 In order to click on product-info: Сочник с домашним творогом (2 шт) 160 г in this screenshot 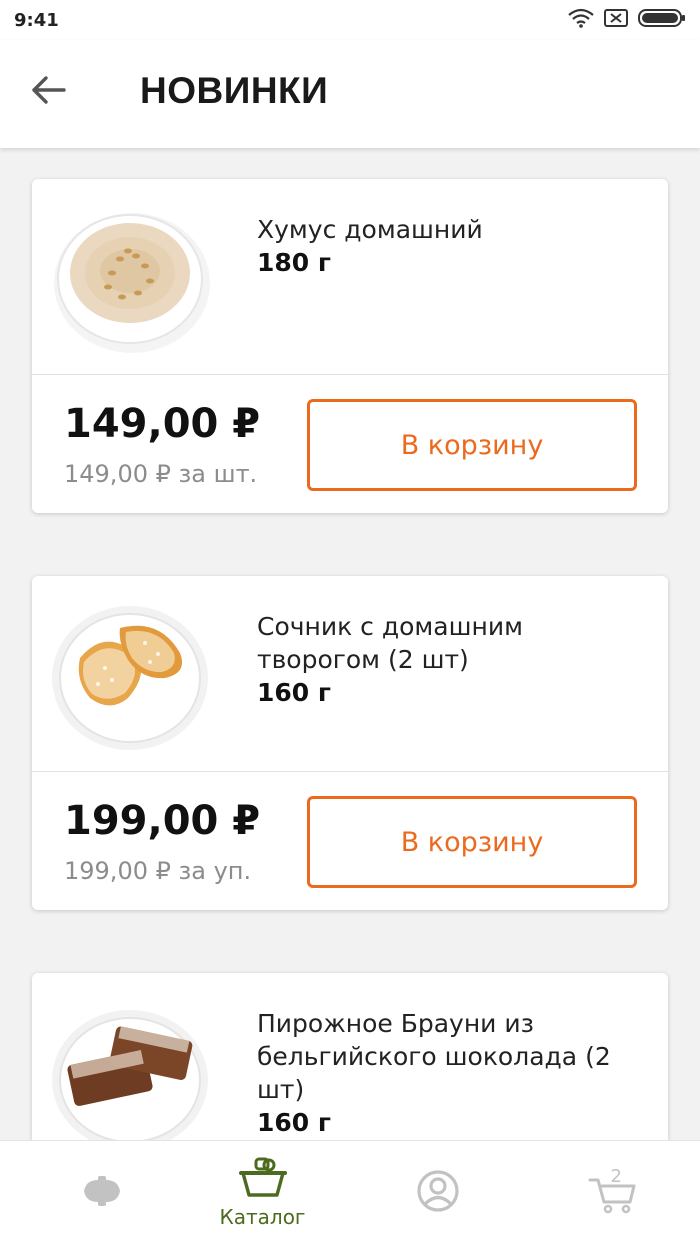, I will do `click(454, 659)`.